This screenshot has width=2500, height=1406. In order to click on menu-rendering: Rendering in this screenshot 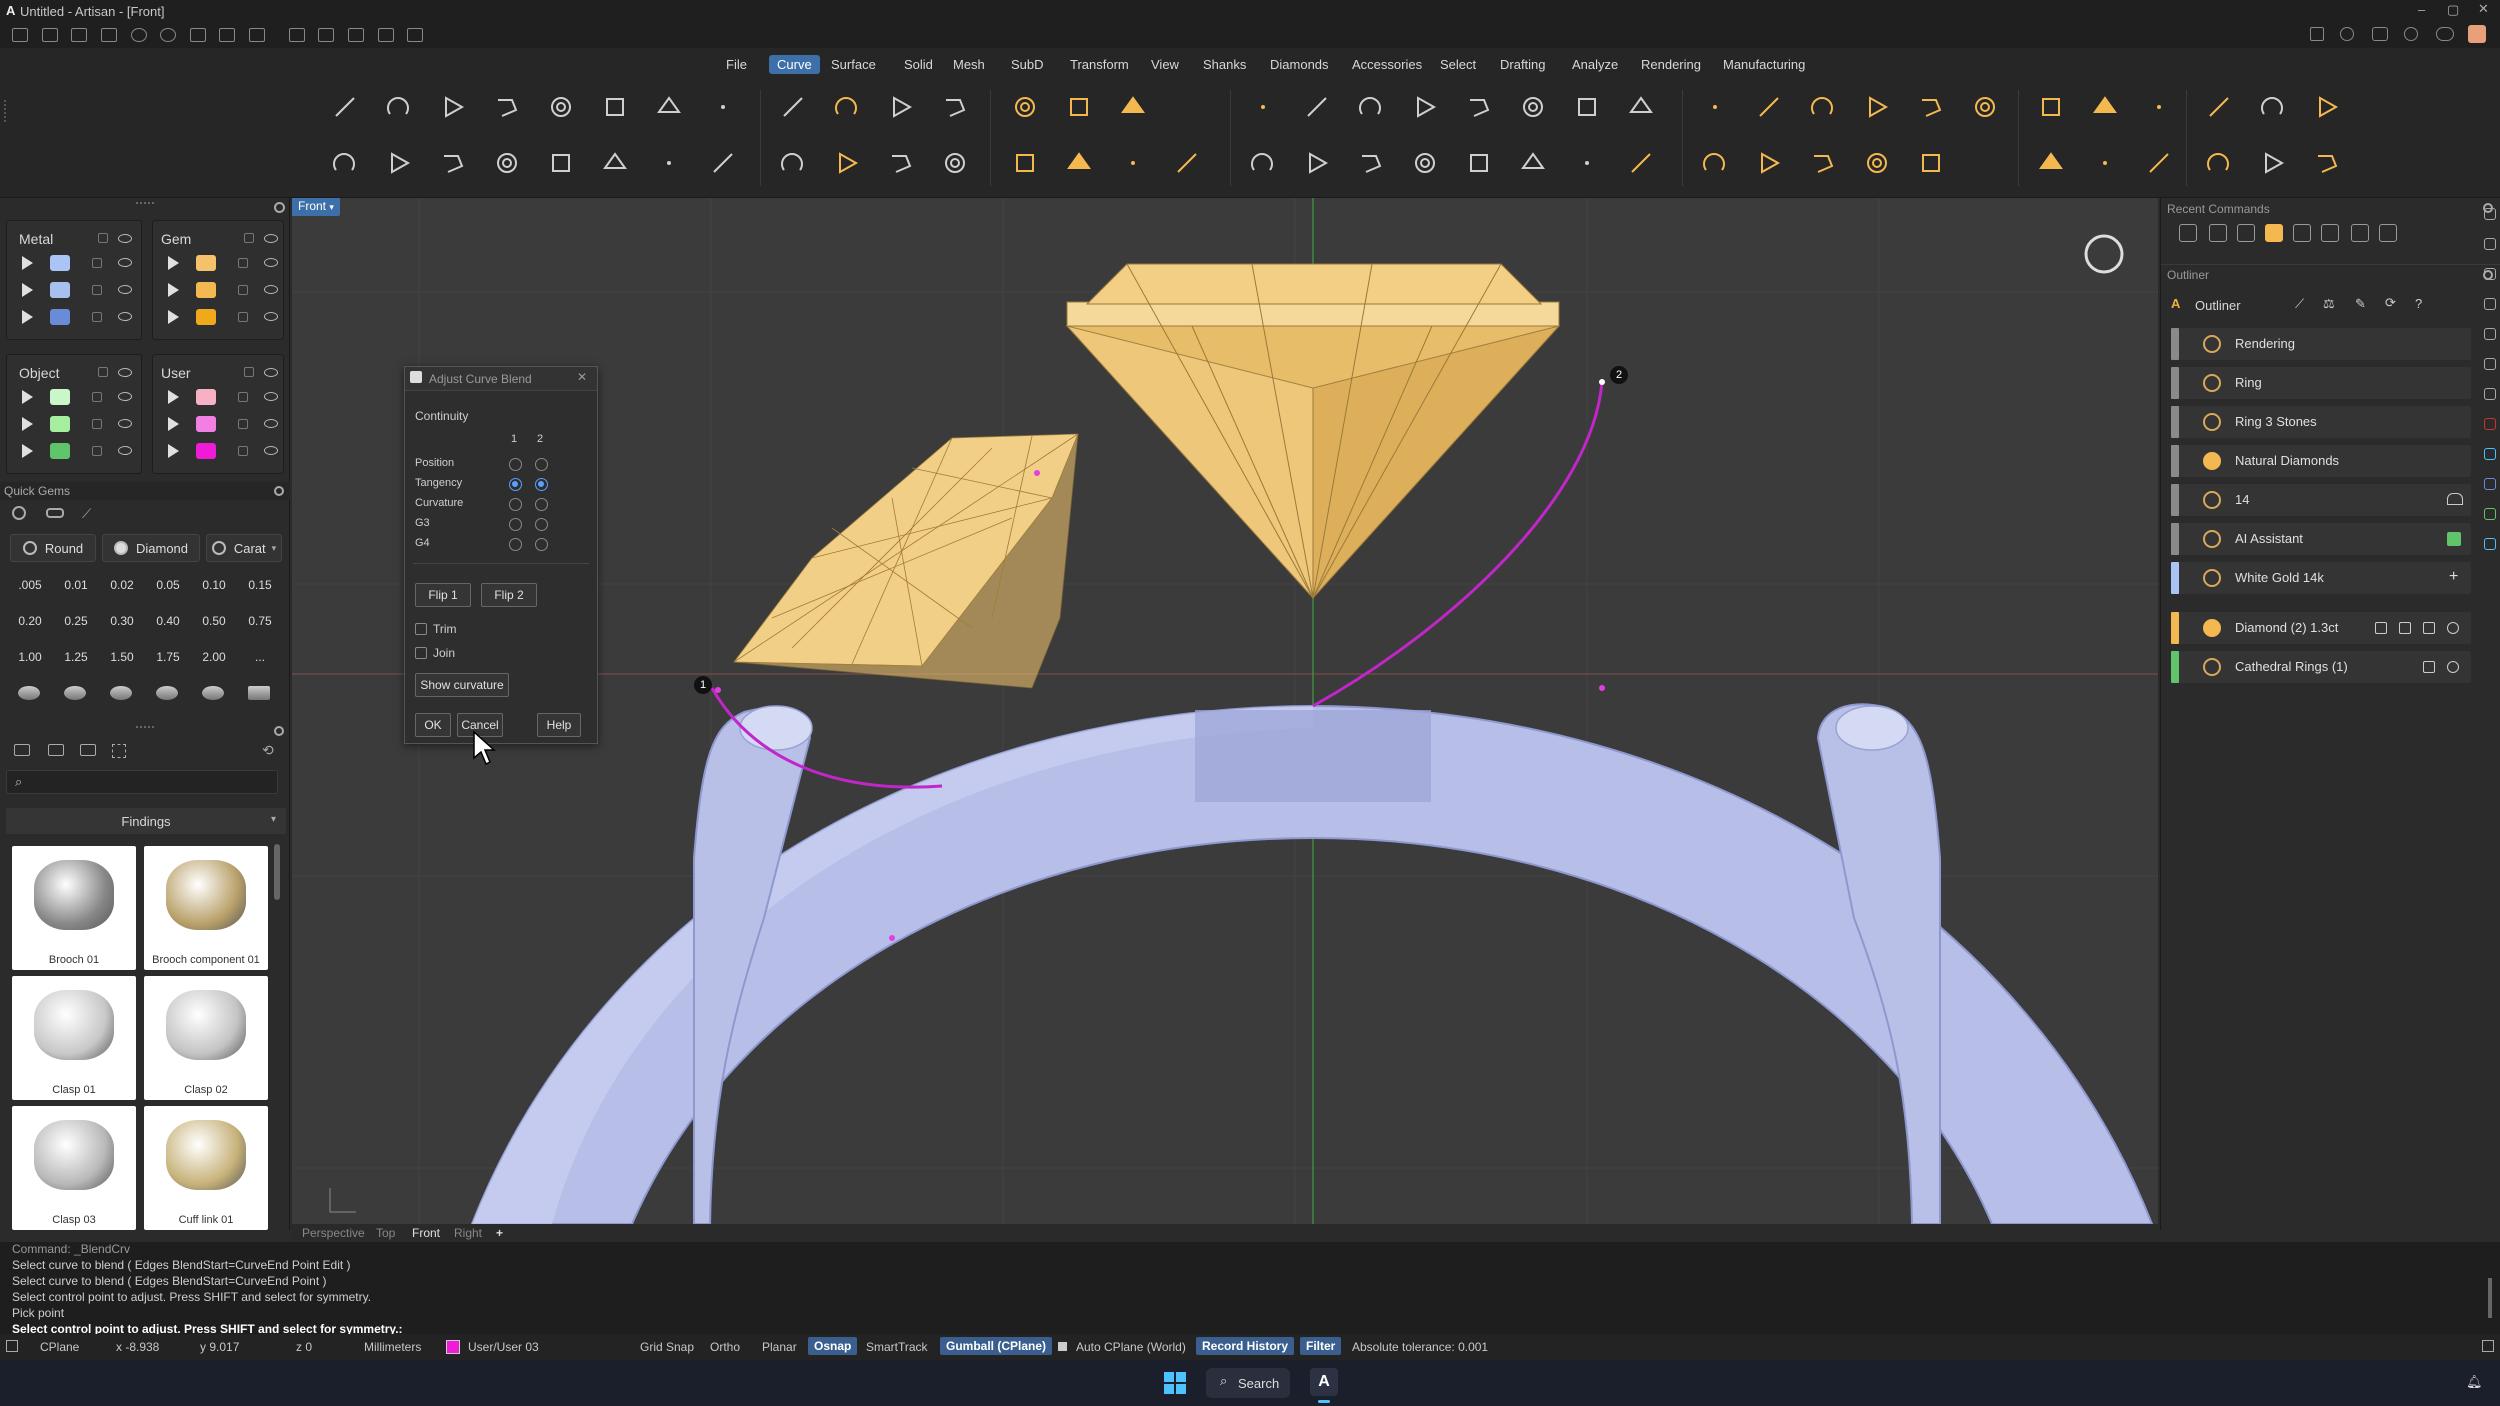, I will do `click(1671, 64)`.